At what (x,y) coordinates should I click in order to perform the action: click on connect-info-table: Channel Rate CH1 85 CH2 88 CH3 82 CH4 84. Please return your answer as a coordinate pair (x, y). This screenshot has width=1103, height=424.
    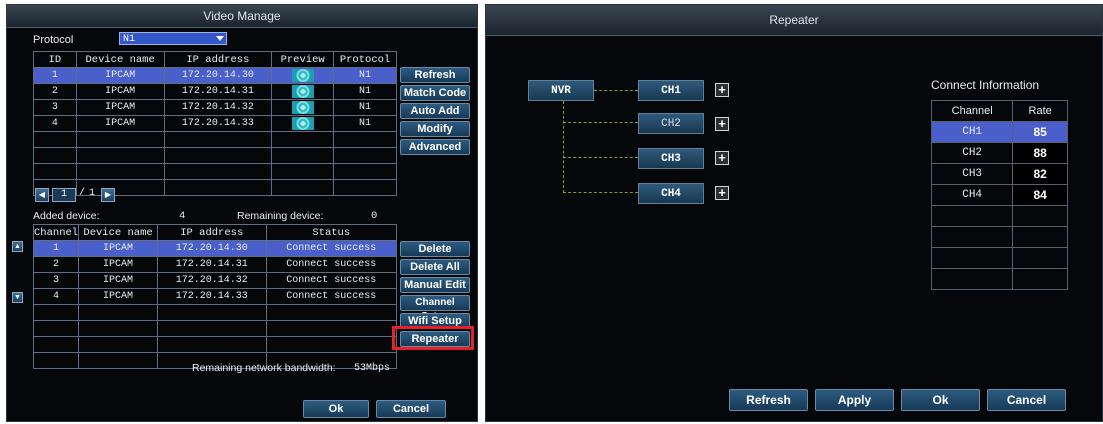
    Looking at the image, I should click on (999, 195).